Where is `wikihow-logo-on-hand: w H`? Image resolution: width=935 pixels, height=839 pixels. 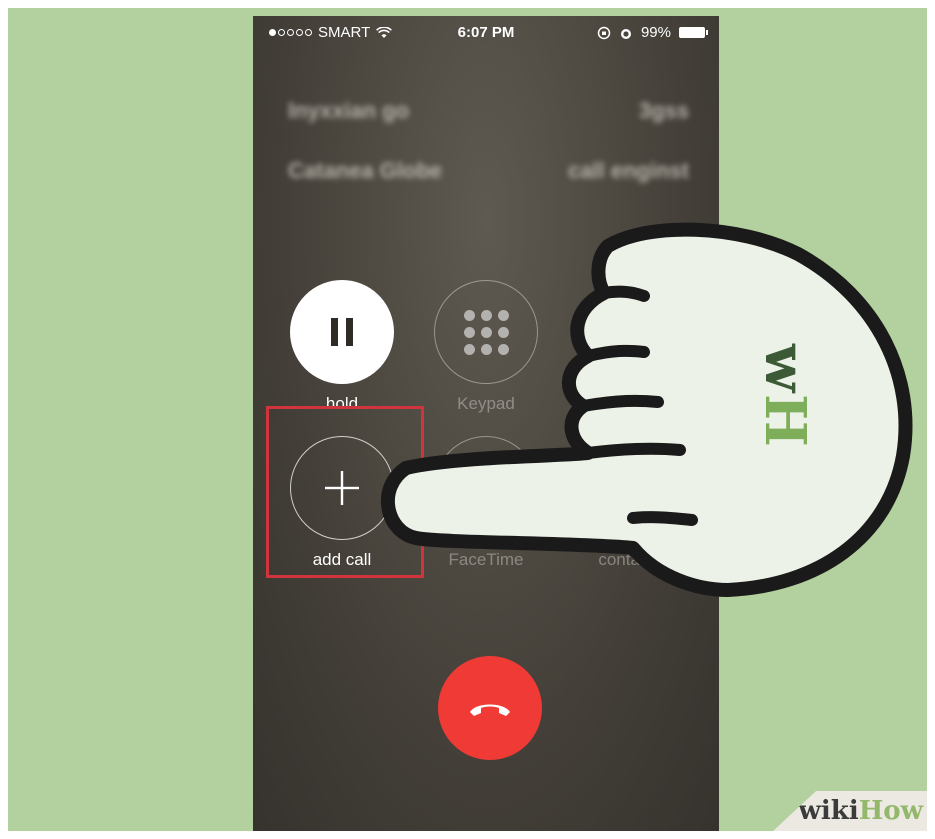
wikihow-logo-on-hand: w H is located at coordinates (785, 395).